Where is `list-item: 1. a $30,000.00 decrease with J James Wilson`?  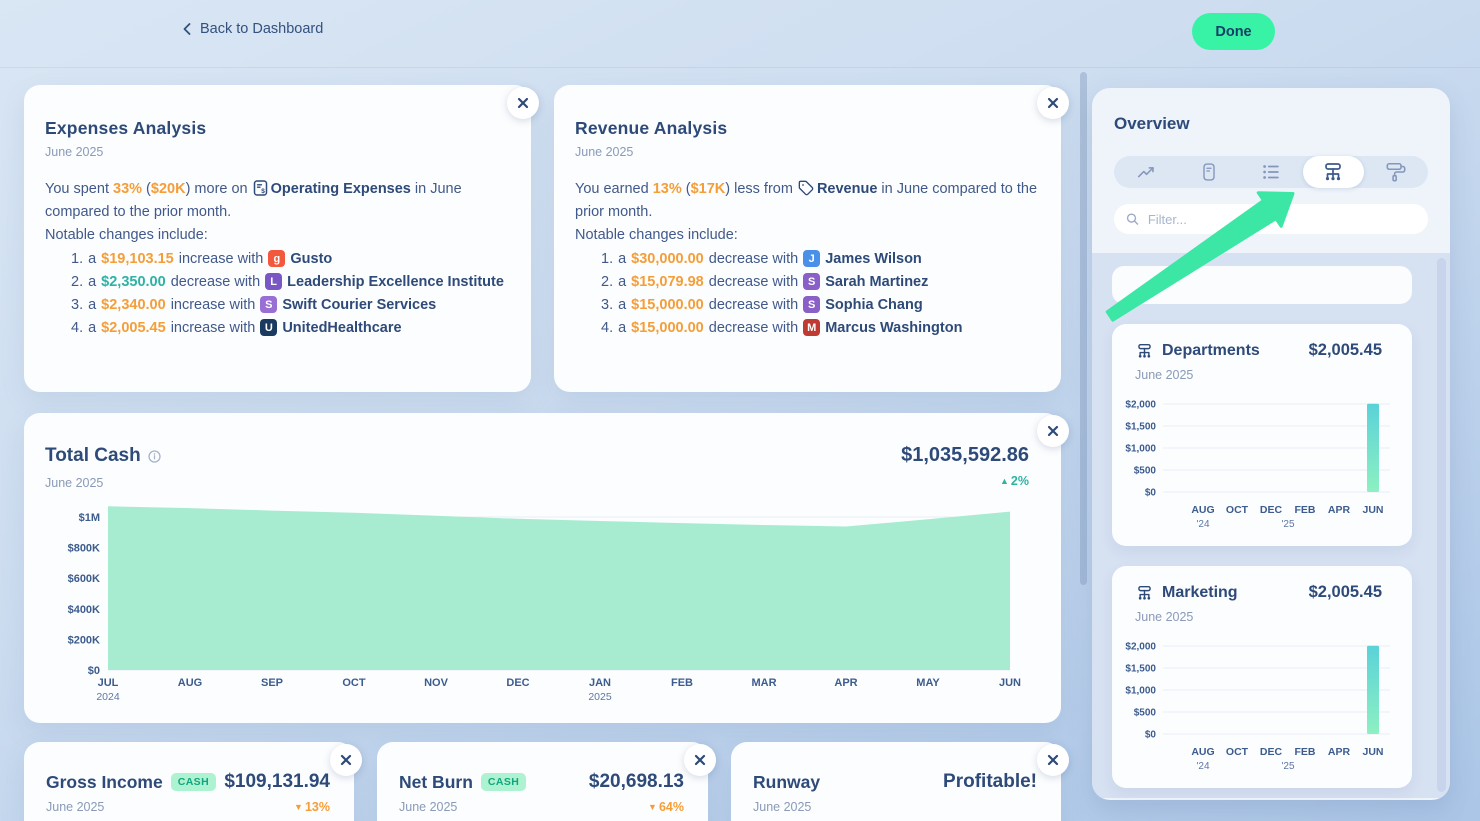
list-item: 1. a $30,000.00 decrease with J James Wilson is located at coordinates (761, 258).